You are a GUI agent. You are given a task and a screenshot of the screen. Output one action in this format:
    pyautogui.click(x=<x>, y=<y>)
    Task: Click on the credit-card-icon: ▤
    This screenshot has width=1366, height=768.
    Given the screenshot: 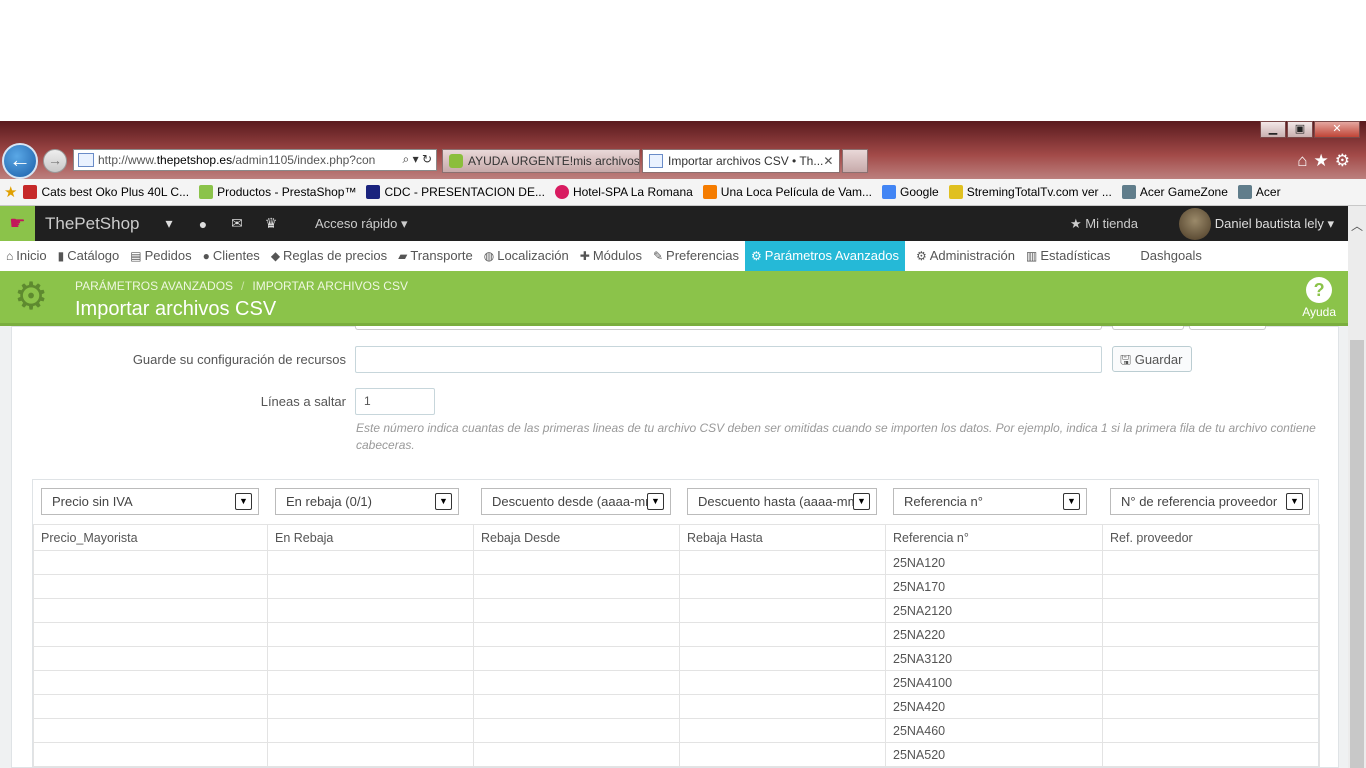 What is the action you would take?
    pyautogui.click(x=136, y=256)
    